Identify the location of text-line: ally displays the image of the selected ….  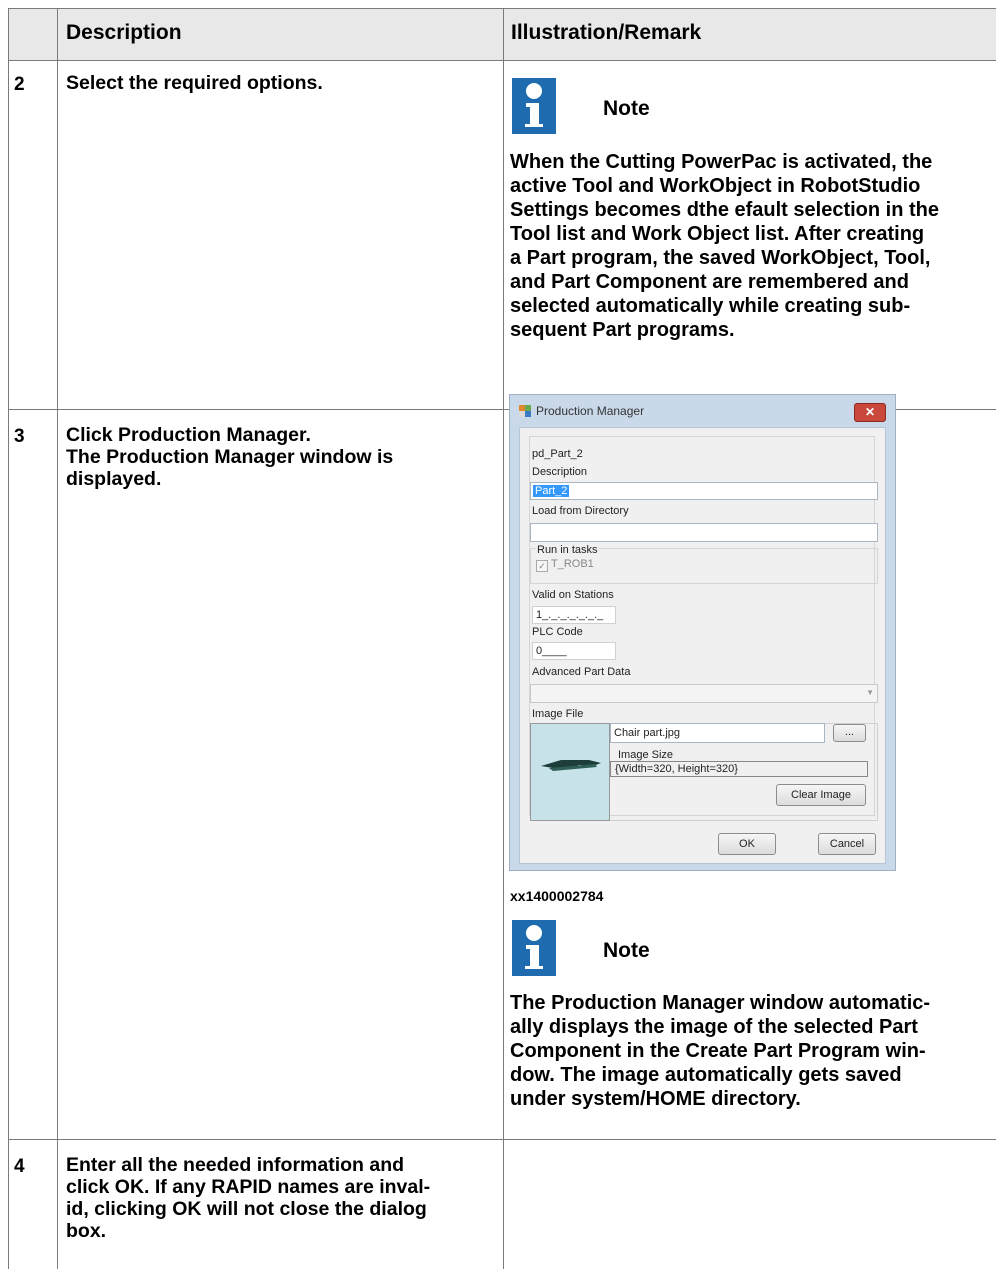
(752, 1027).